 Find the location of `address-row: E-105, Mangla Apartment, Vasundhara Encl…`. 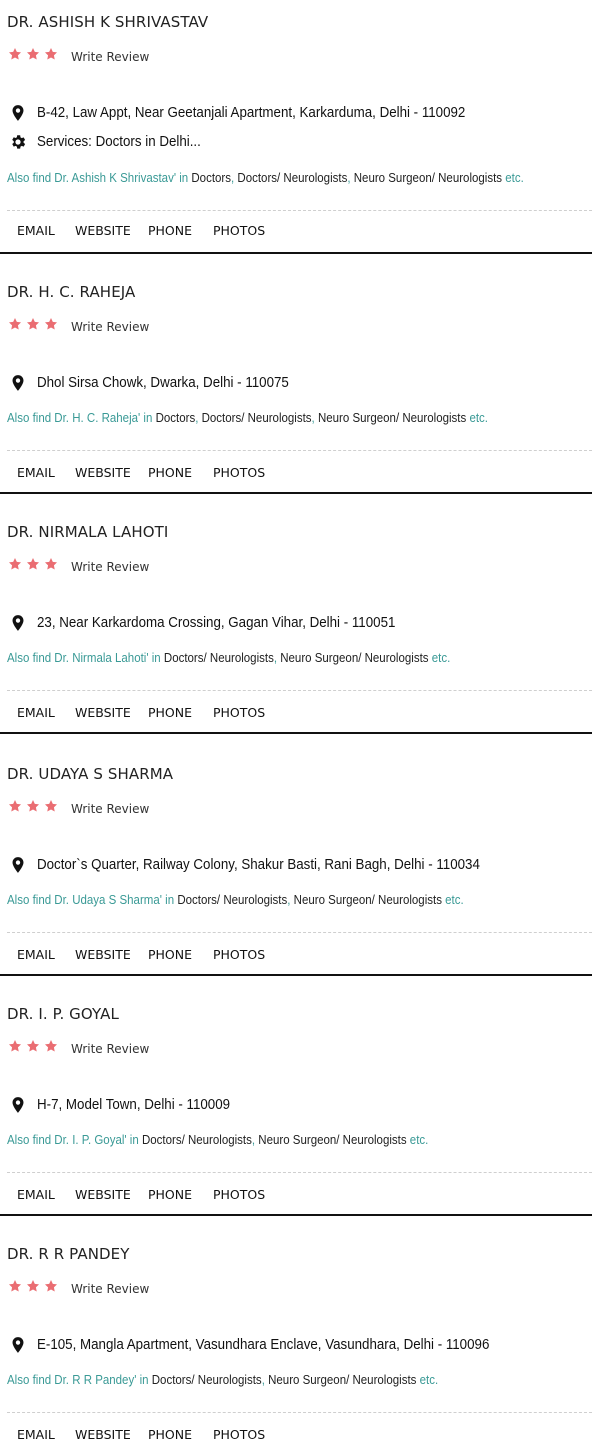

address-row: E-105, Mangla Apartment, Vasundhara Encl… is located at coordinates (269, 1345).